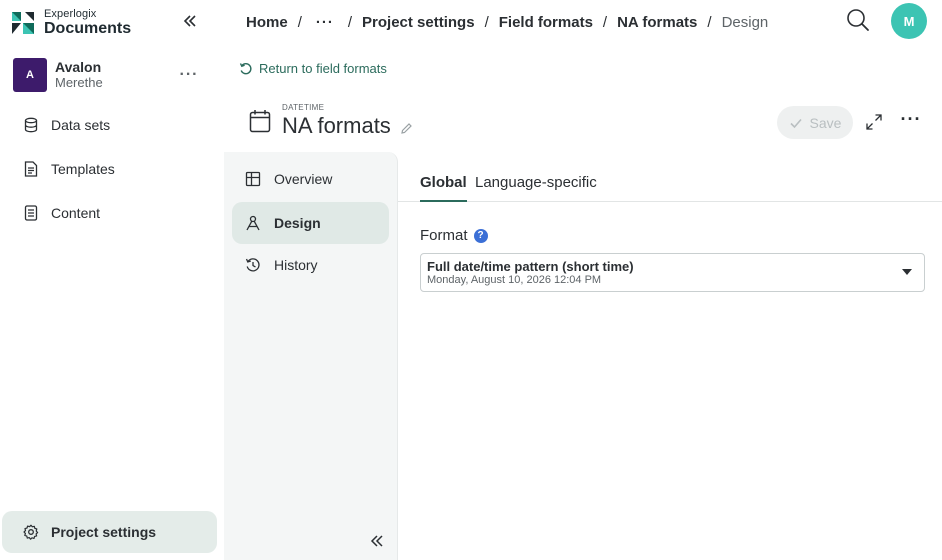 The image size is (942, 560). What do you see at coordinates (325, 22) in the screenshot?
I see `breadcrumb-more-button: ···` at bounding box center [325, 22].